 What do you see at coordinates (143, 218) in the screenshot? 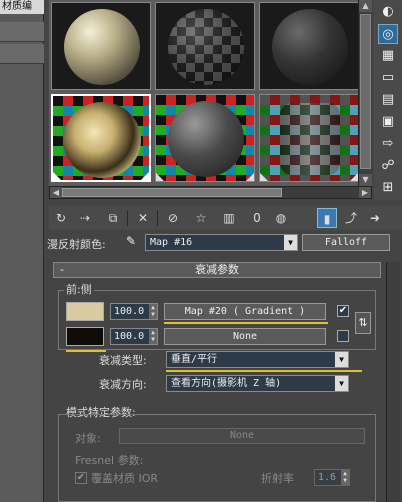
I see `reset-icon: ✕` at bounding box center [143, 218].